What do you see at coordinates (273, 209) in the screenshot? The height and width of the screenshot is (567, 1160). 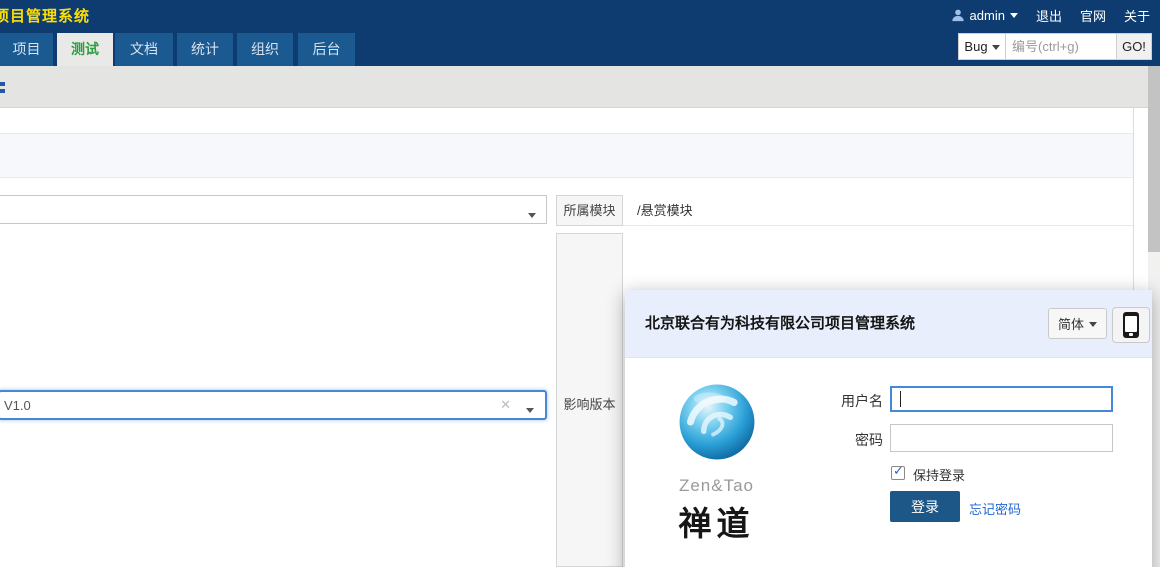 I see `left-form-select` at bounding box center [273, 209].